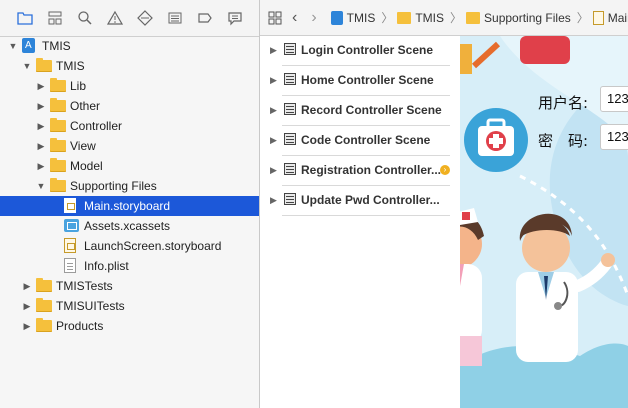 The image size is (628, 408). I want to click on scene-row: ▶ Registration Controller... ›, so click(360, 171).